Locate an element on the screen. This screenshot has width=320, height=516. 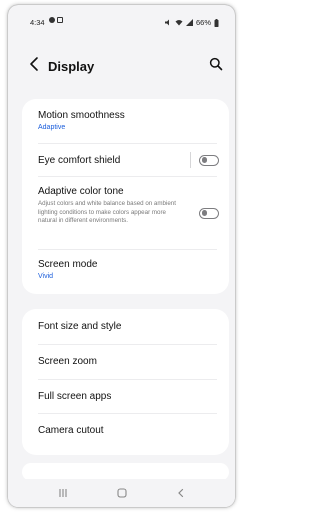
status-bar: 4:34 66% is located at coordinates (121, 17).